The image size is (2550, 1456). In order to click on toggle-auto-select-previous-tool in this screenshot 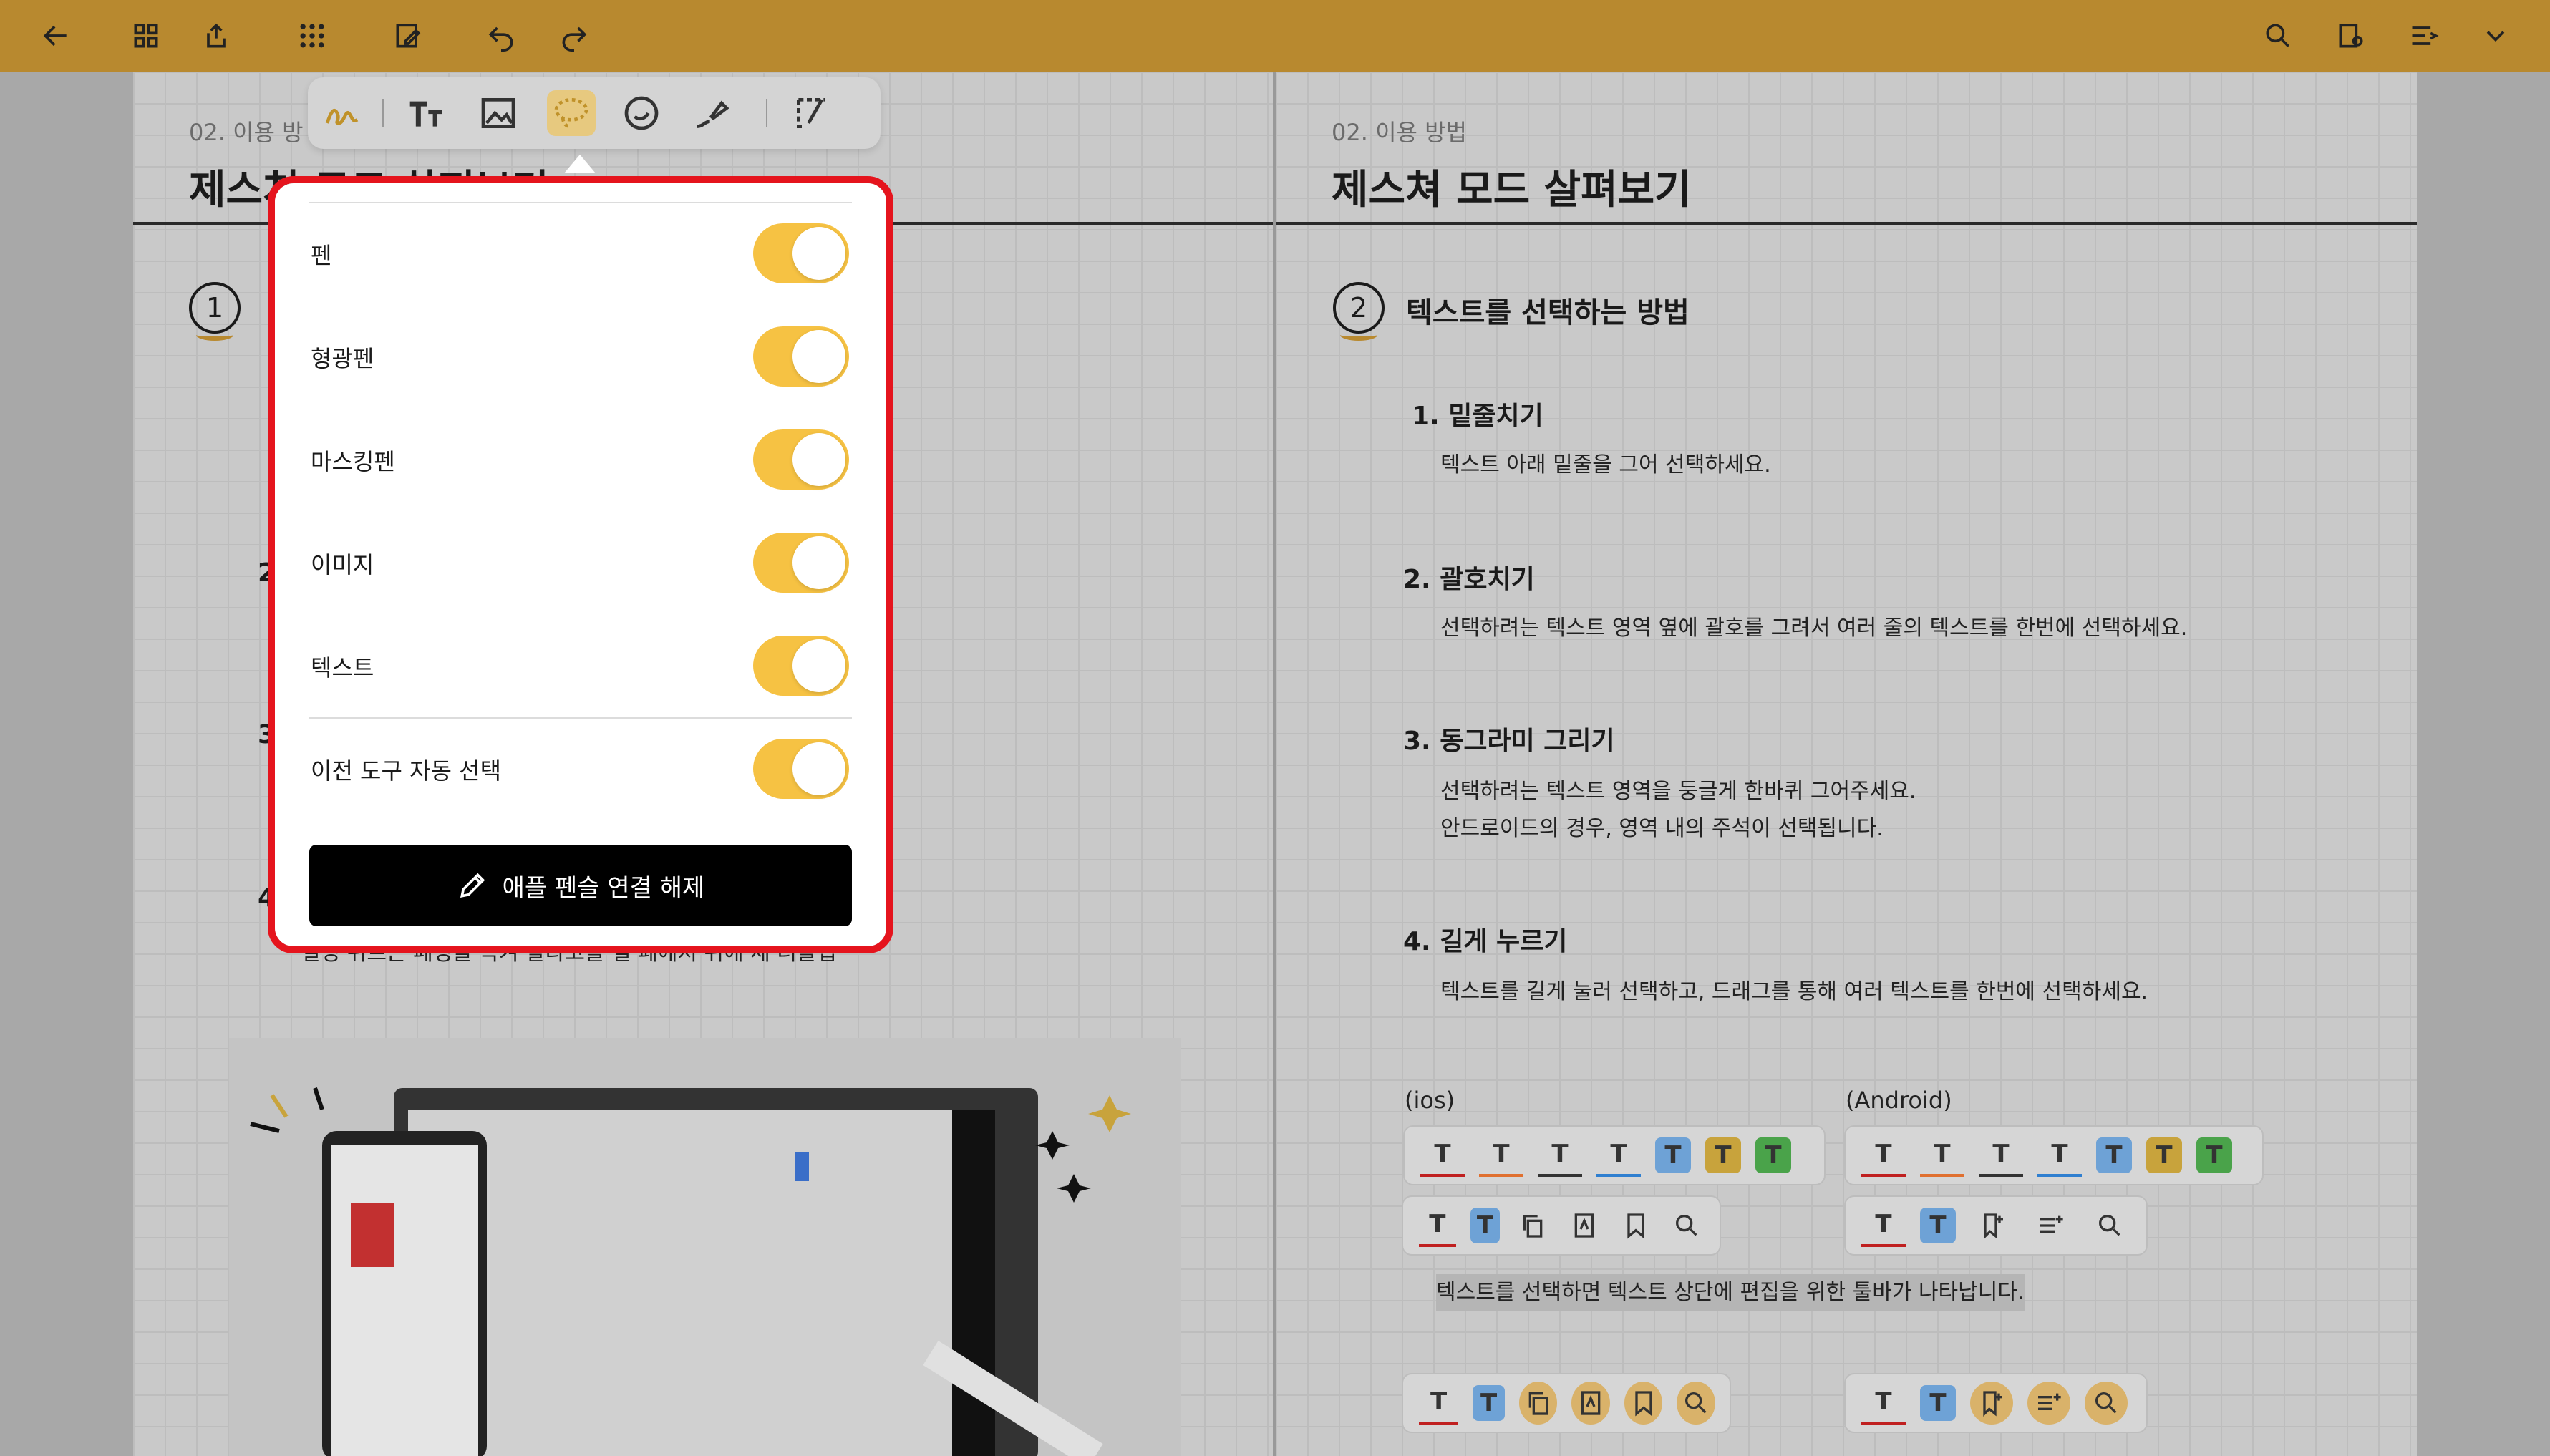, I will do `click(801, 769)`.